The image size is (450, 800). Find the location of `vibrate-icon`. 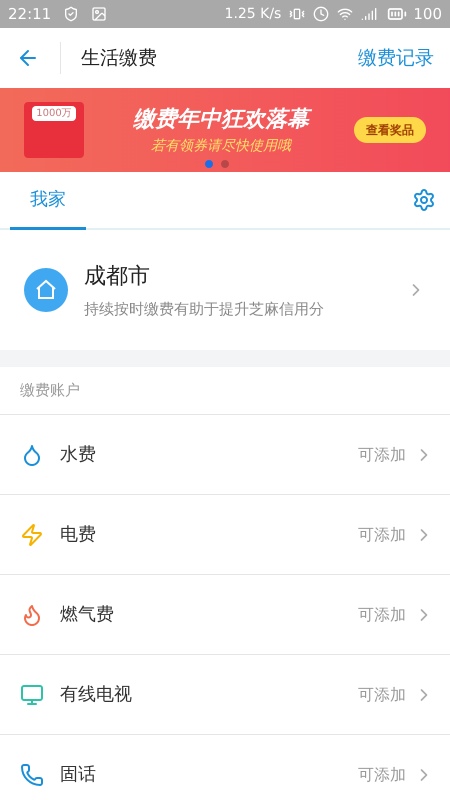

vibrate-icon is located at coordinates (297, 14).